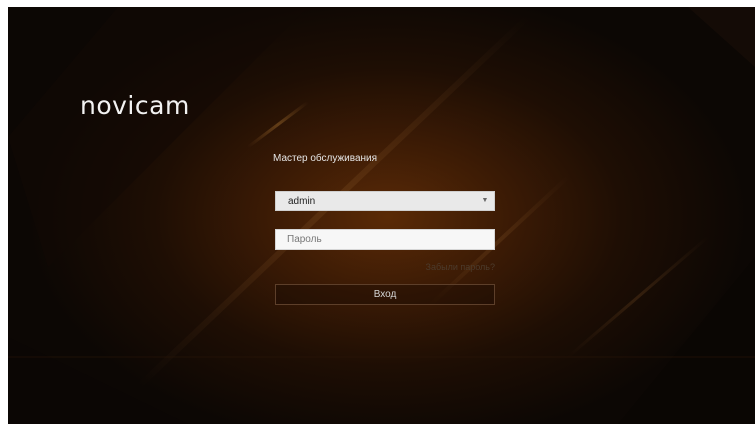  Describe the element at coordinates (385, 294) in the screenshot. I see `login-button: Вход` at that location.